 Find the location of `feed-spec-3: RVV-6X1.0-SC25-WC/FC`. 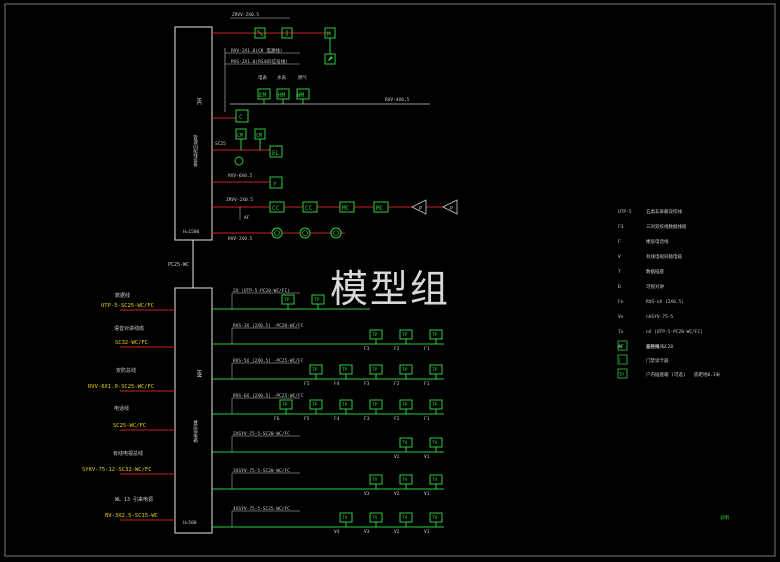

feed-spec-3: RVV-6X1.0-SC25-WC/FC is located at coordinates (121, 387).